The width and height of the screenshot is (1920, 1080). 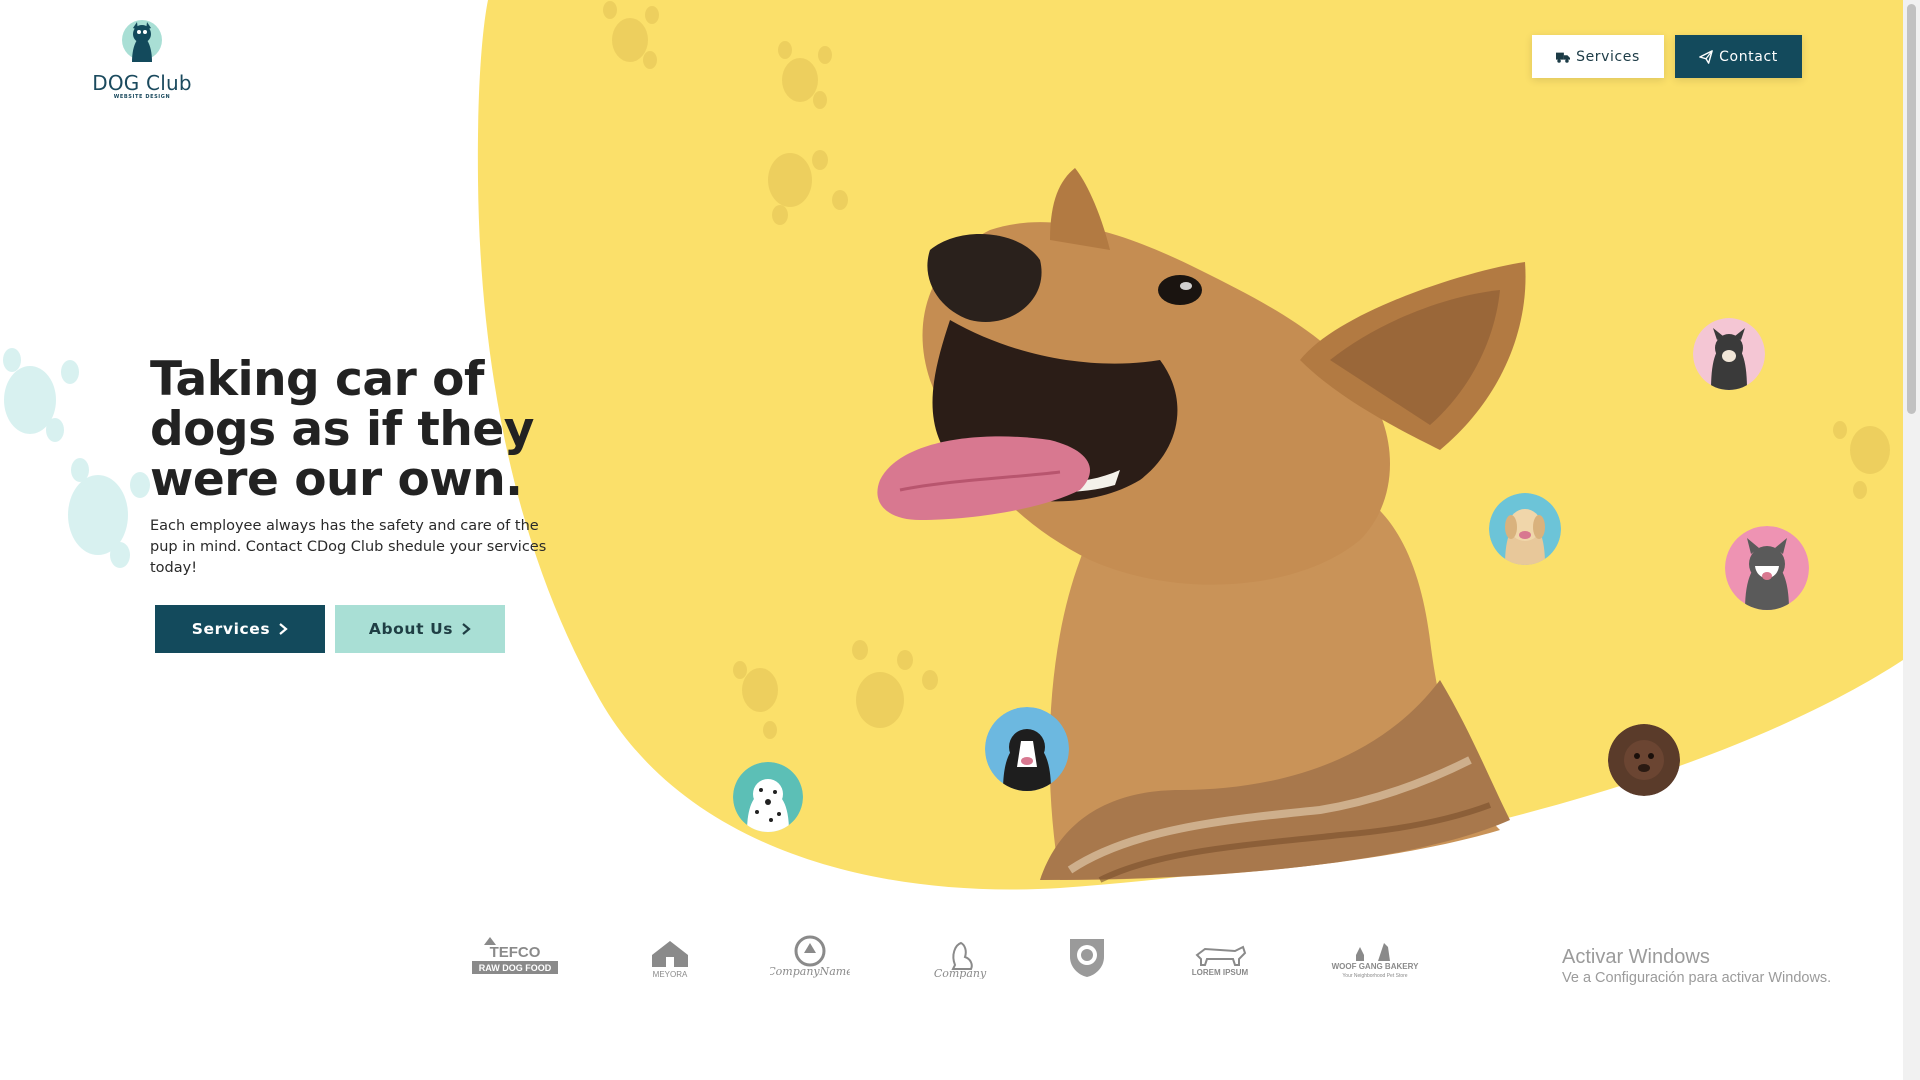 What do you see at coordinates (142, 83) in the screenshot?
I see `brand-name: DOG Club` at bounding box center [142, 83].